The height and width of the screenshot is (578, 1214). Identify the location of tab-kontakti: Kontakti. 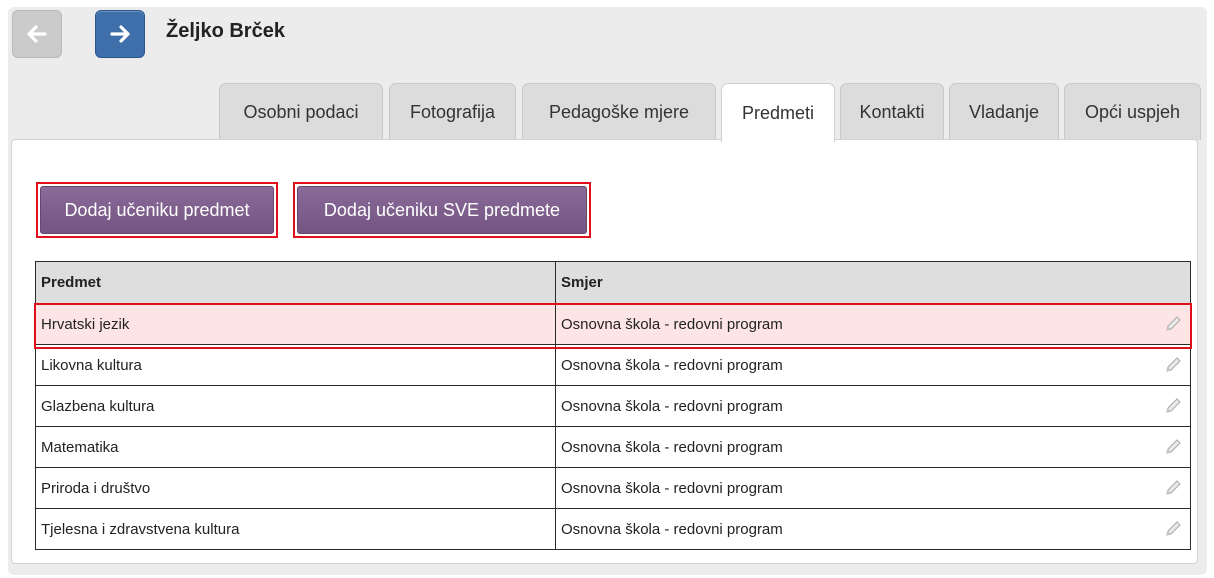
(892, 111).